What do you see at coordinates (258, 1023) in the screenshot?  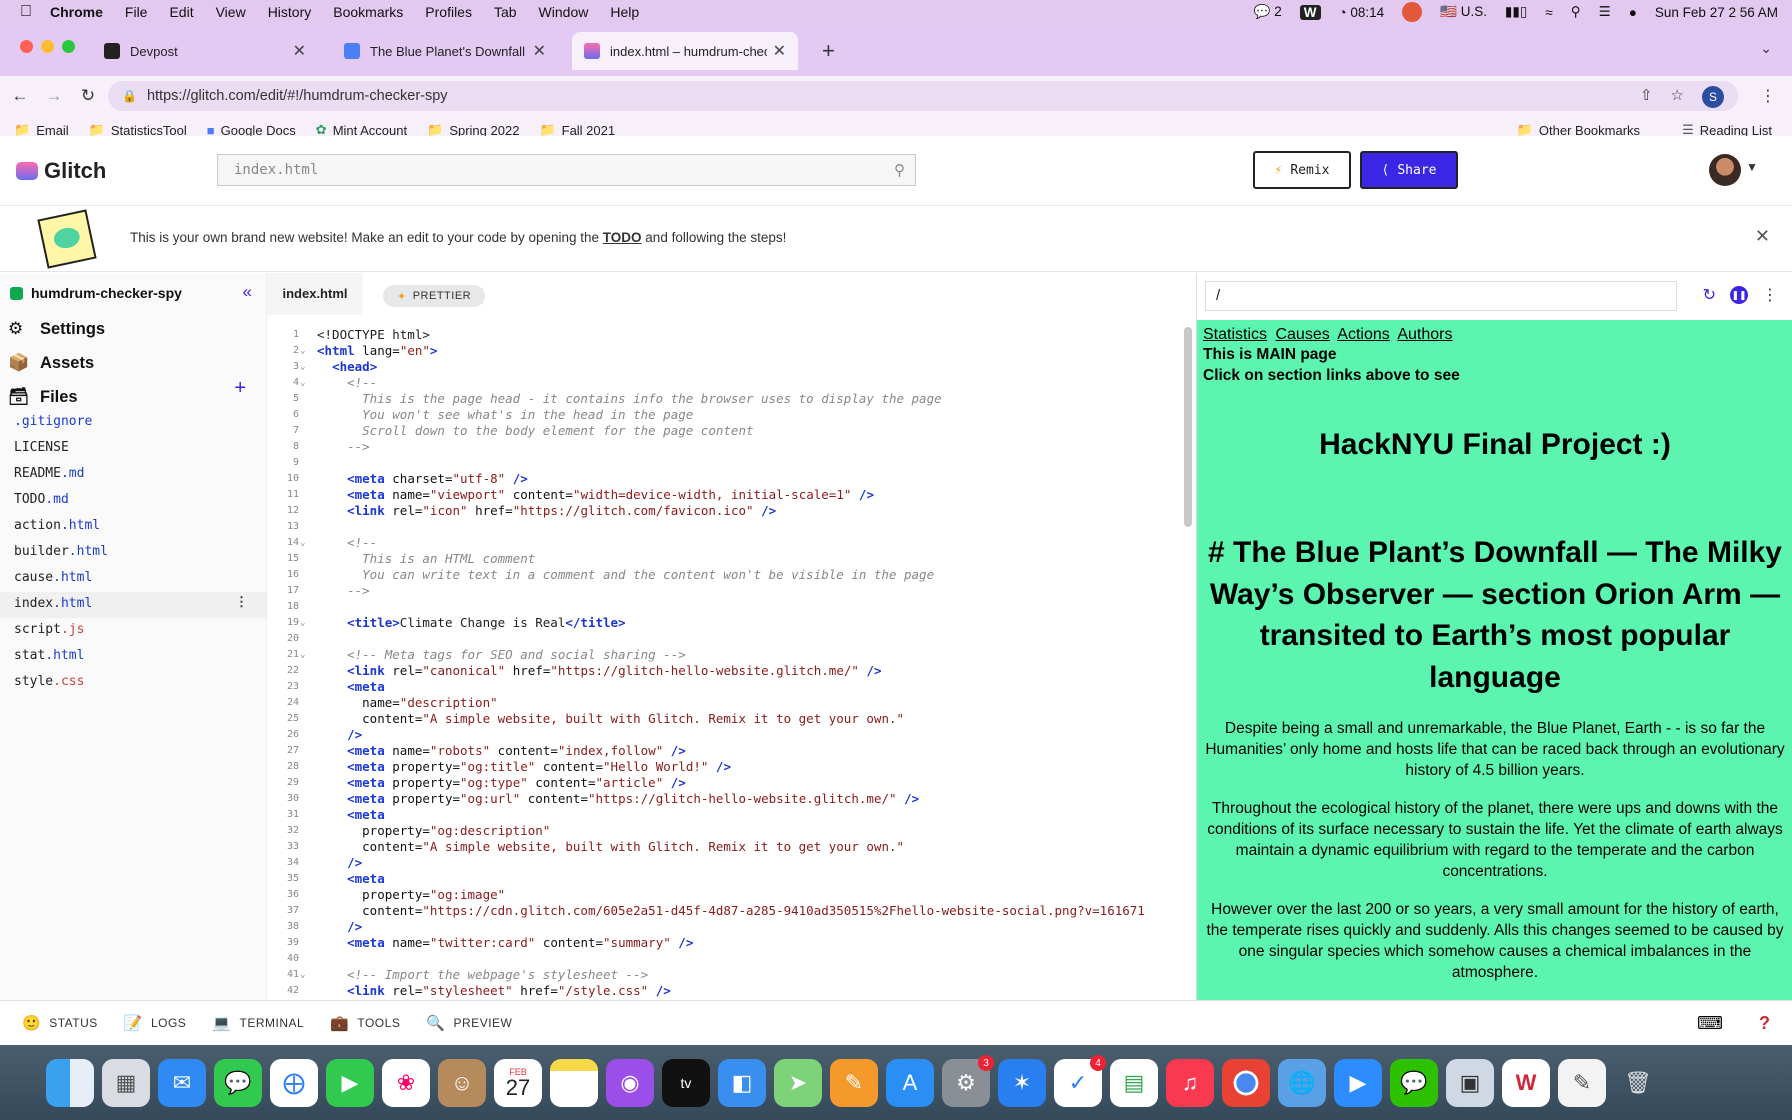 I see `terminal-button: 💻 TERMINAL` at bounding box center [258, 1023].